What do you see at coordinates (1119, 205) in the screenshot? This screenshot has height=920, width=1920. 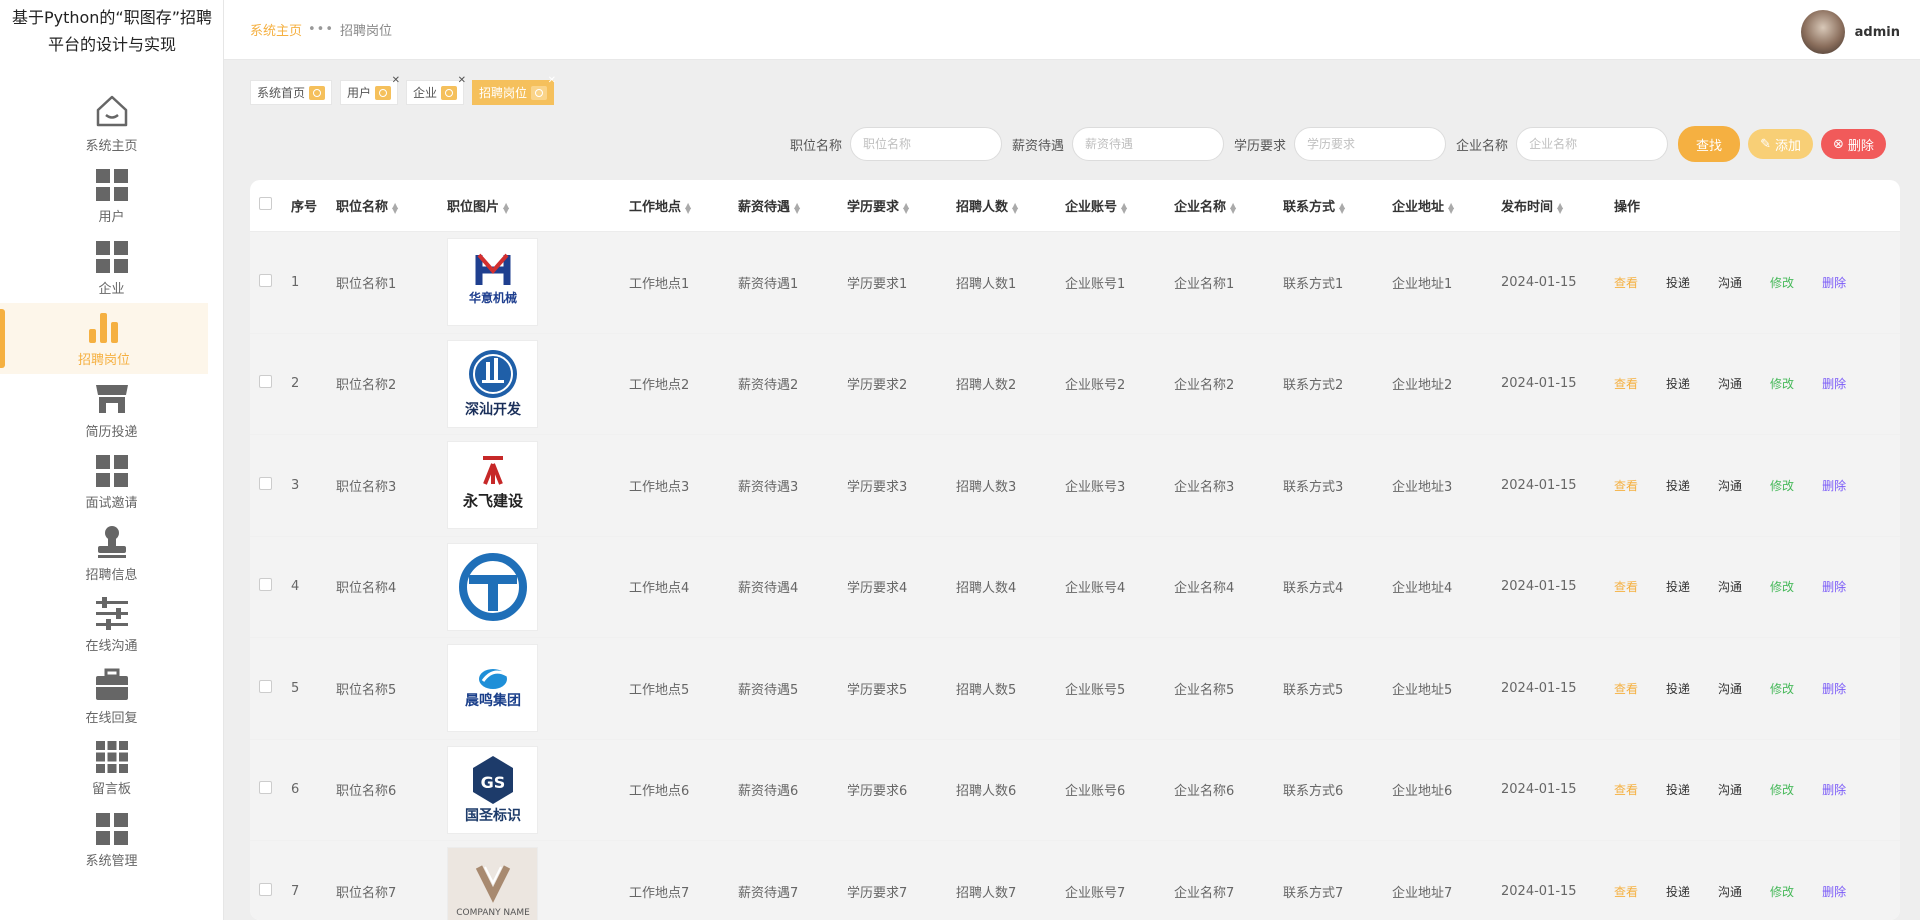 I see `col-header-account: 企业账号 ▲ ▼` at bounding box center [1119, 205].